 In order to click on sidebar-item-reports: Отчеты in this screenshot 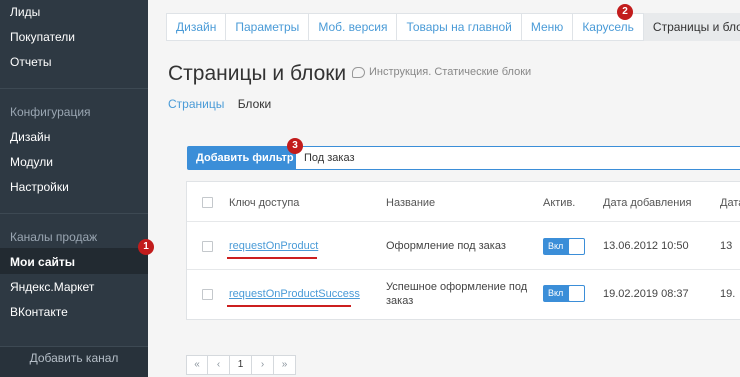, I will do `click(30, 62)`.